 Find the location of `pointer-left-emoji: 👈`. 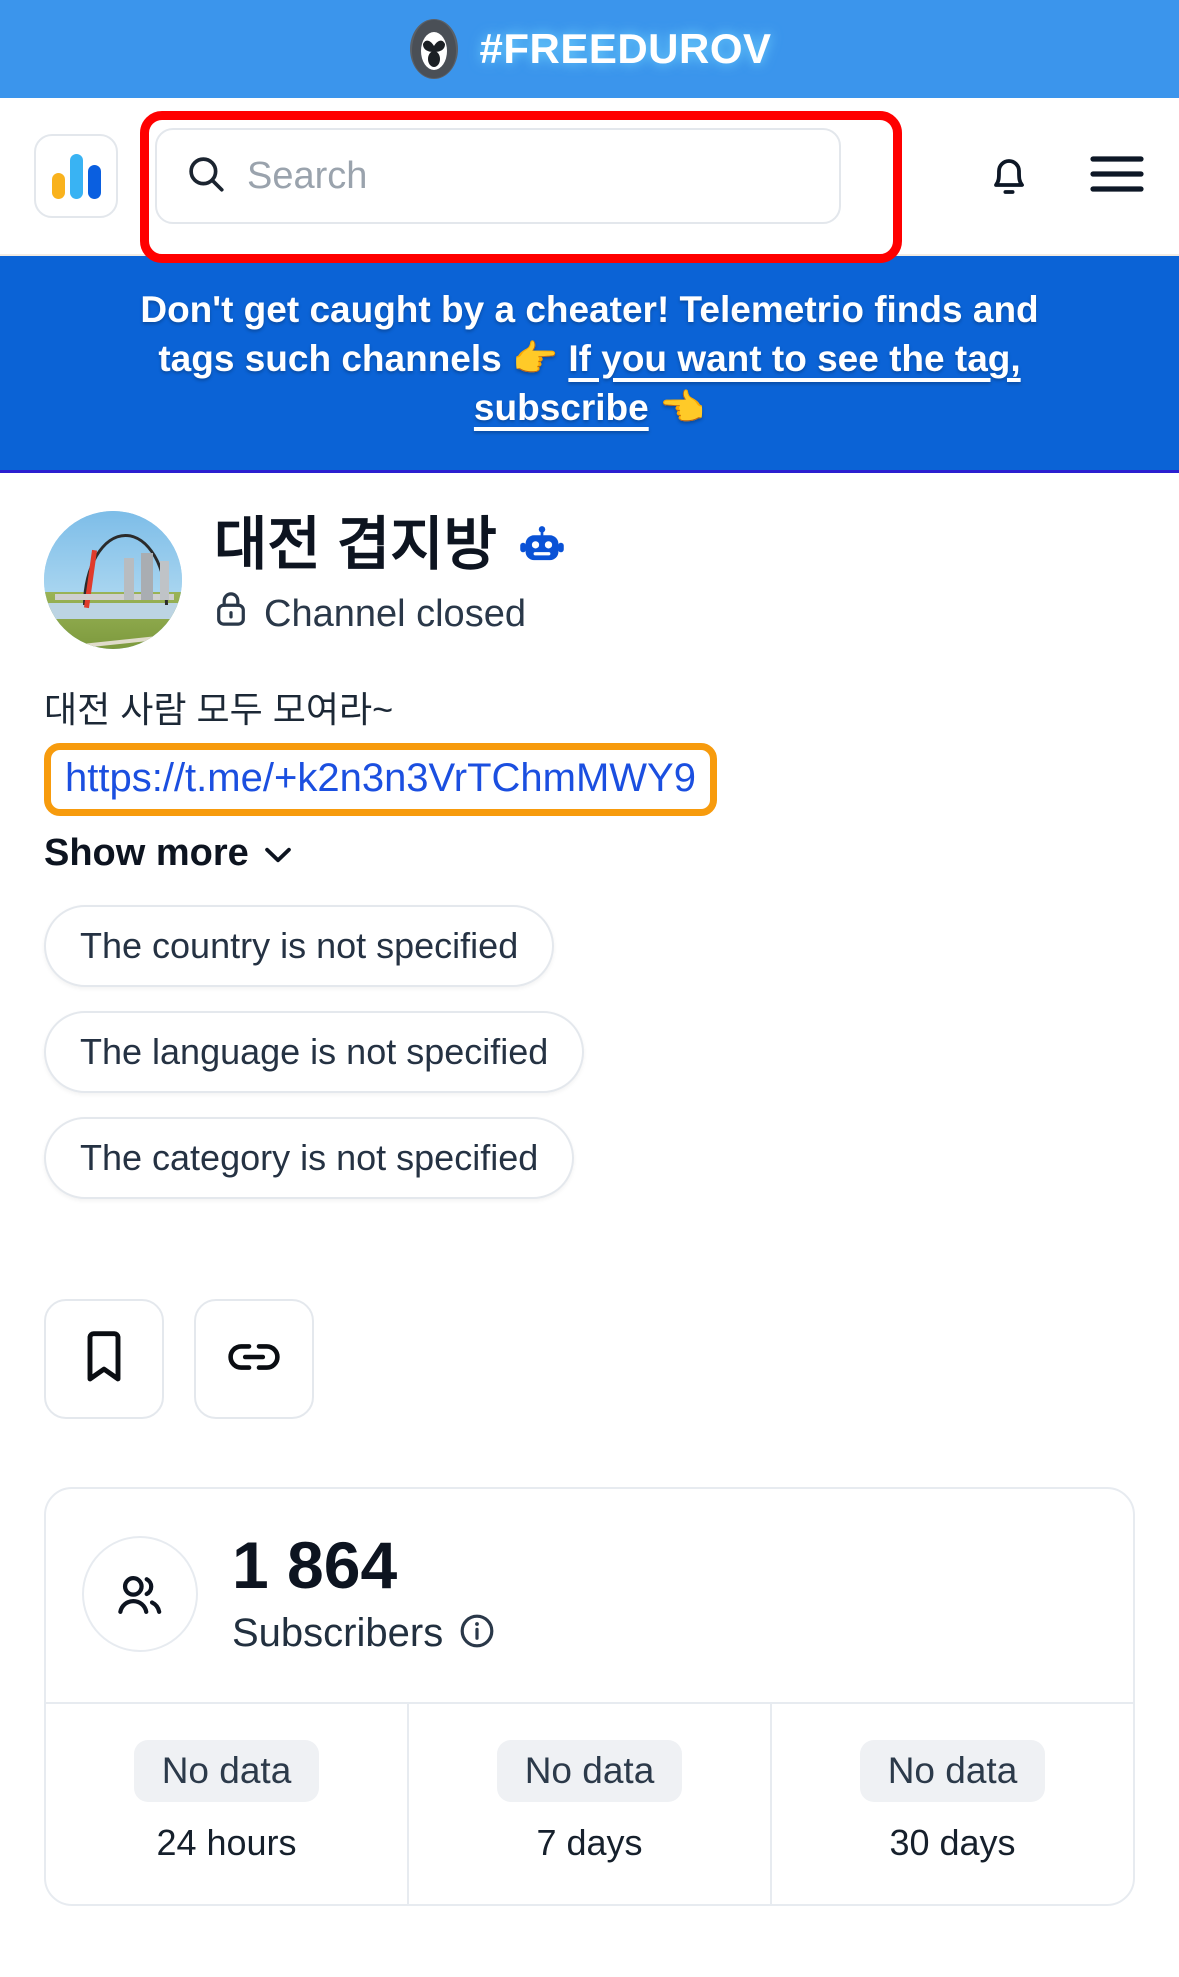

pointer-left-emoji: 👈 is located at coordinates (682, 407).